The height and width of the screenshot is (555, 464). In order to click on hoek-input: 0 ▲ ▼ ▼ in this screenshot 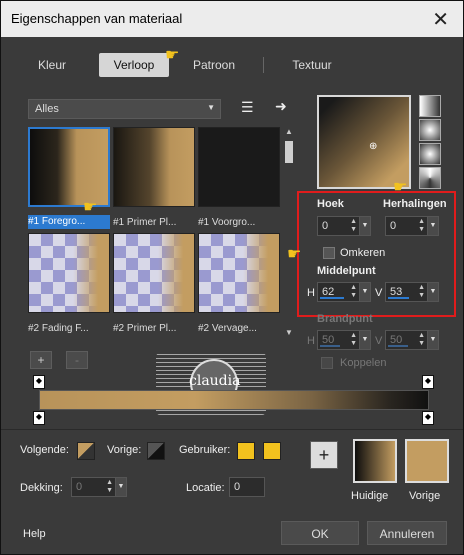, I will do `click(344, 226)`.